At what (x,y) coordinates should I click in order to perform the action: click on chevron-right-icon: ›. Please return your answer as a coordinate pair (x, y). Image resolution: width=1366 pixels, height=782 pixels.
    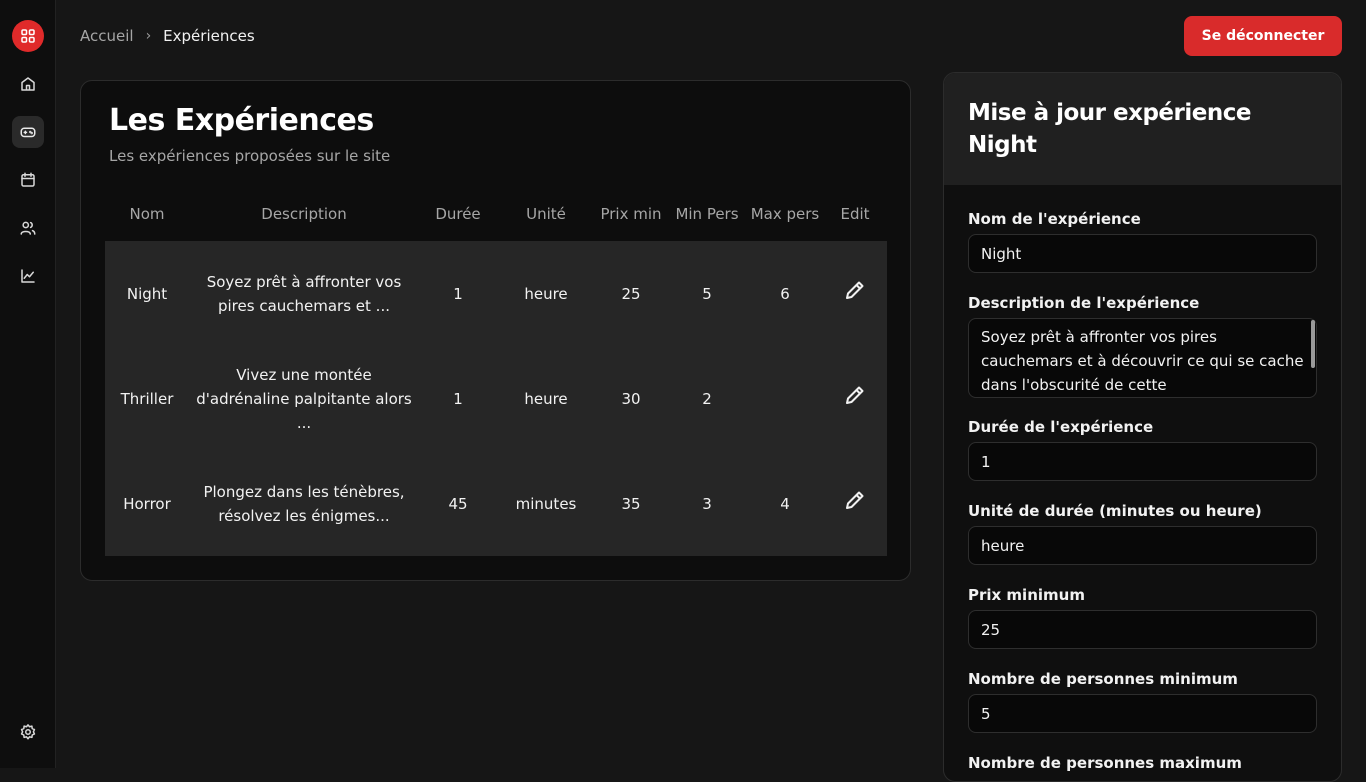
    Looking at the image, I should click on (148, 36).